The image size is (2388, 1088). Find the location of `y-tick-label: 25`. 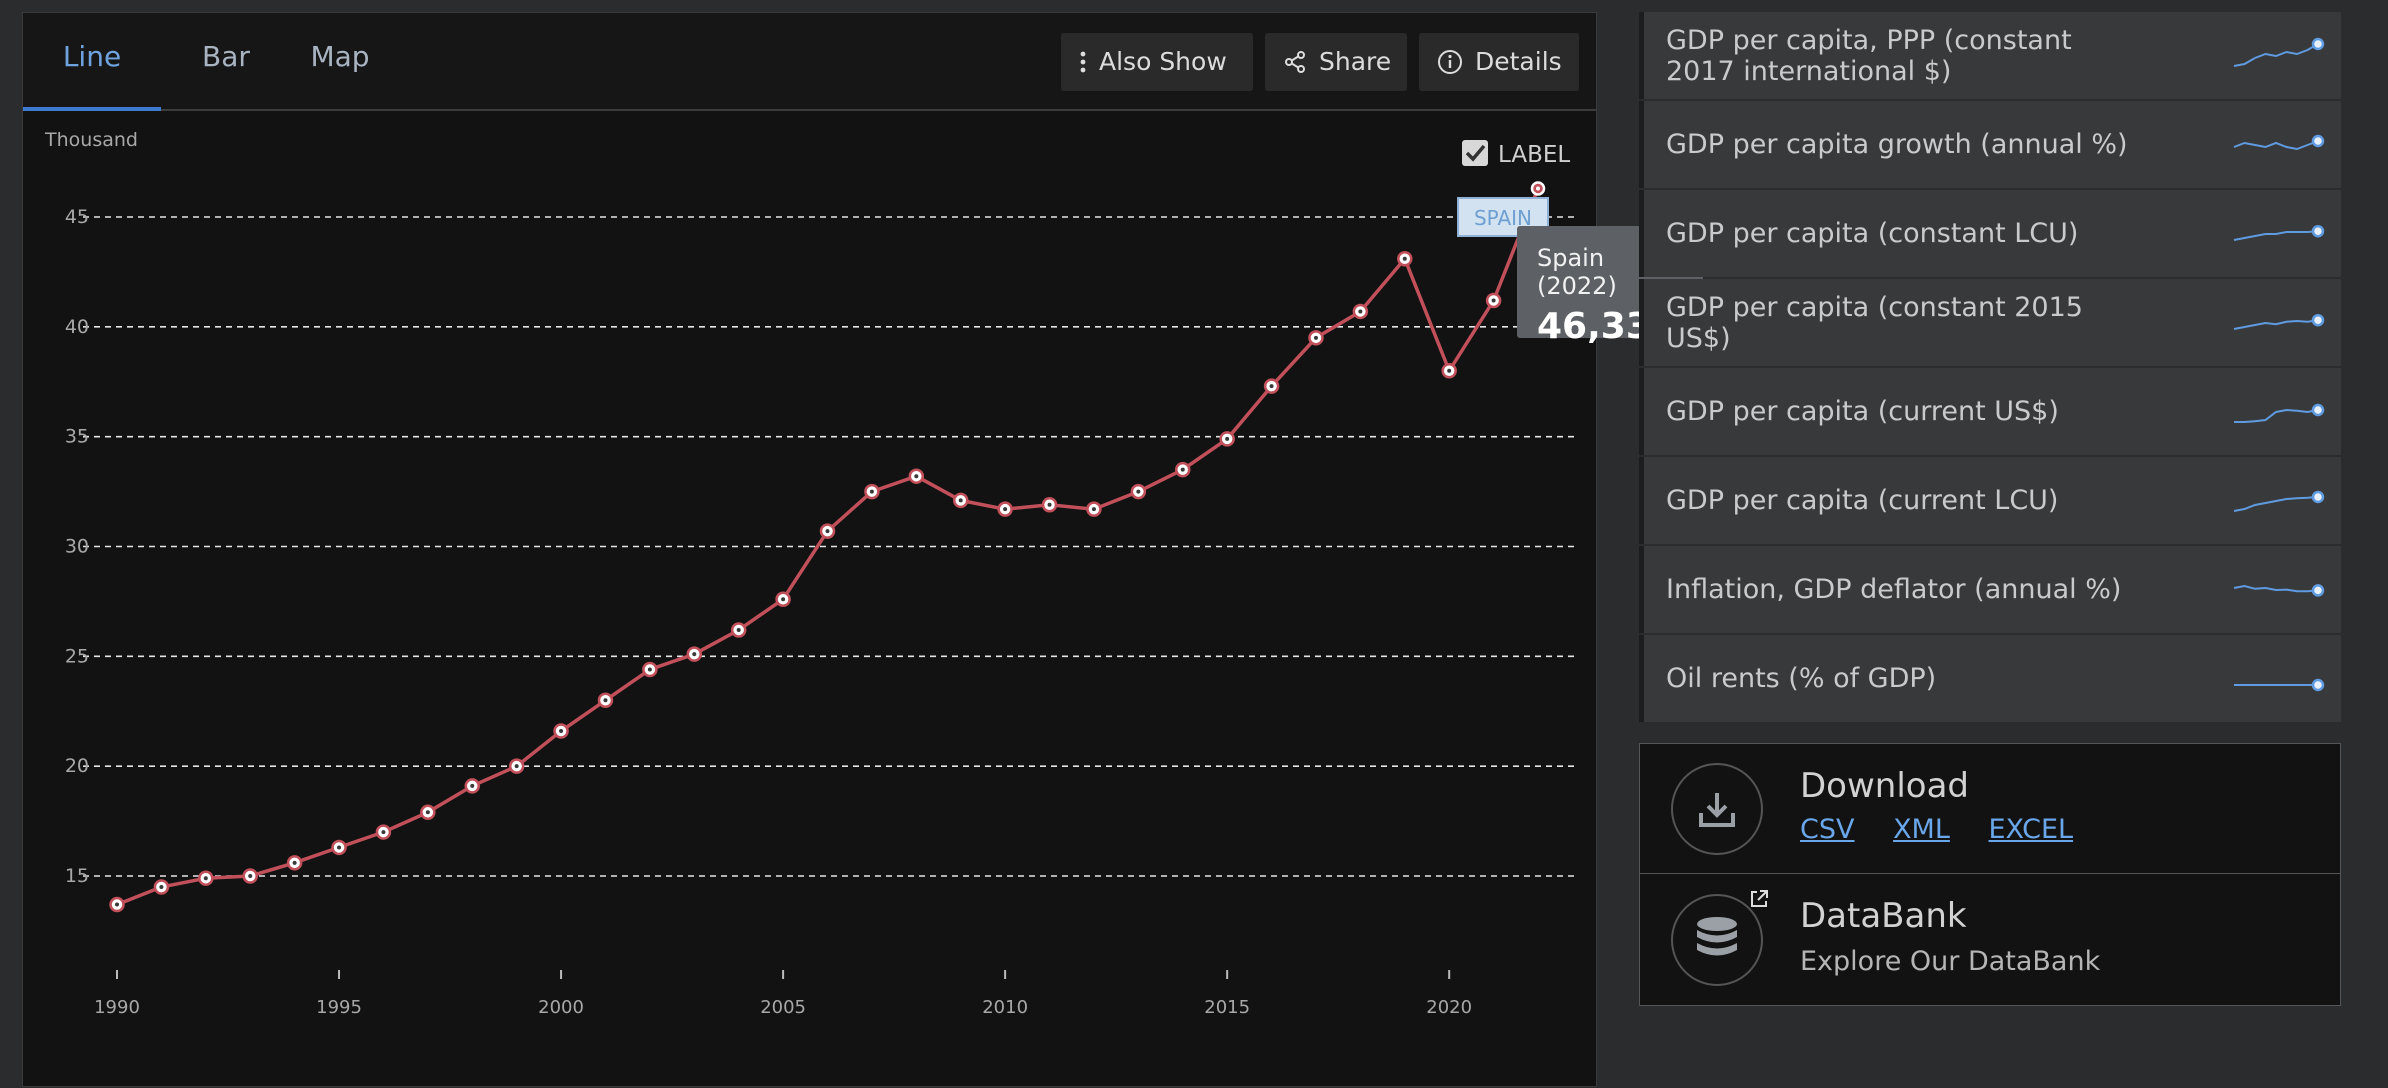

y-tick-label: 25 is located at coordinates (77, 656).